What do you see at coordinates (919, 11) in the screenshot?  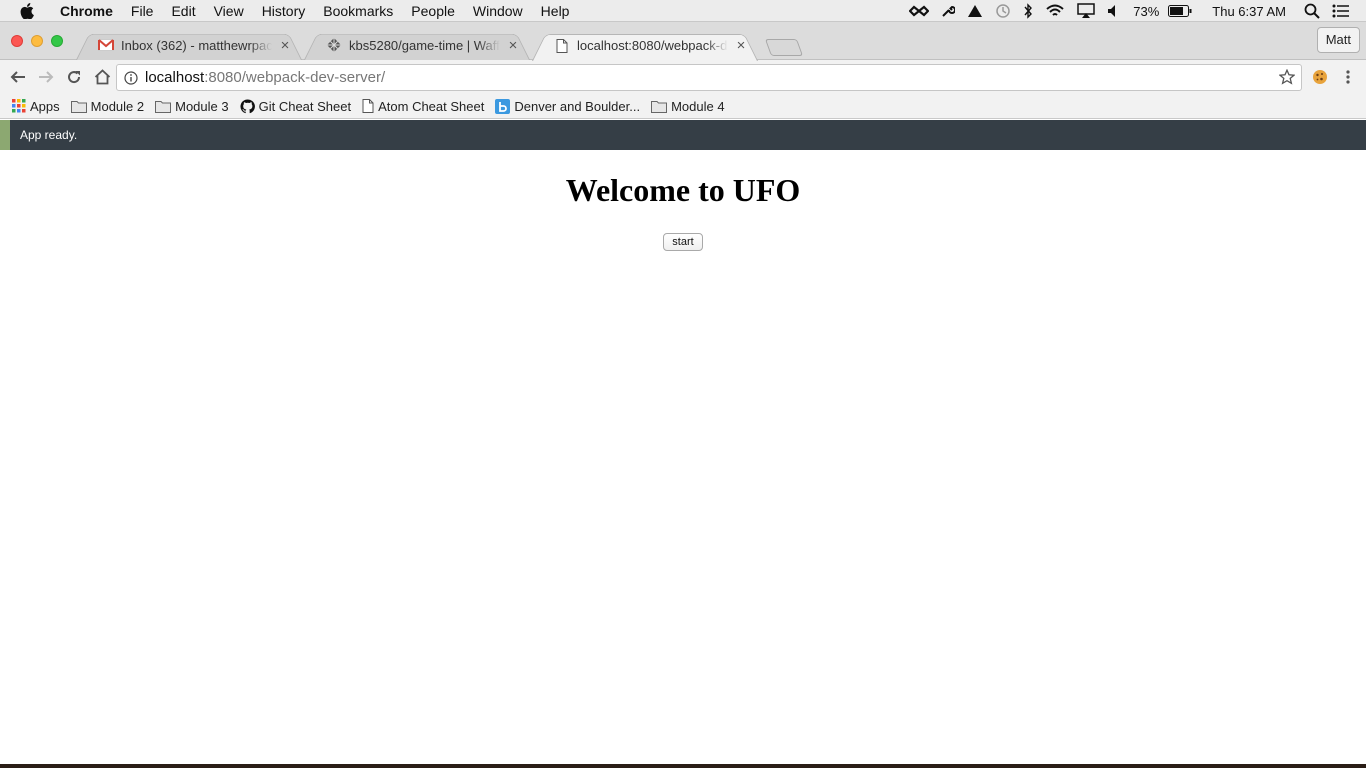 I see `infinity-icon` at bounding box center [919, 11].